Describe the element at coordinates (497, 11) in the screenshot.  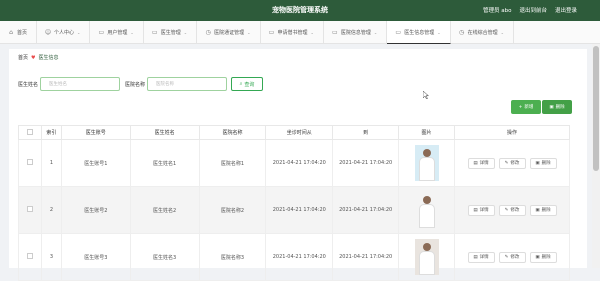
I see `user-label: 管理员 abo` at that location.